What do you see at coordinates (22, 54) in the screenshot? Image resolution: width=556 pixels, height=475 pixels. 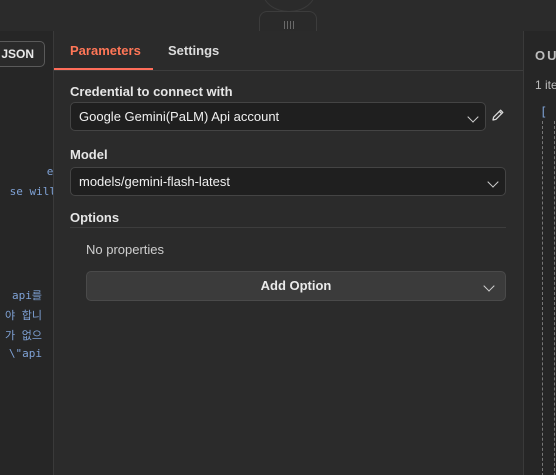 I see `json-view-button: JSON` at bounding box center [22, 54].